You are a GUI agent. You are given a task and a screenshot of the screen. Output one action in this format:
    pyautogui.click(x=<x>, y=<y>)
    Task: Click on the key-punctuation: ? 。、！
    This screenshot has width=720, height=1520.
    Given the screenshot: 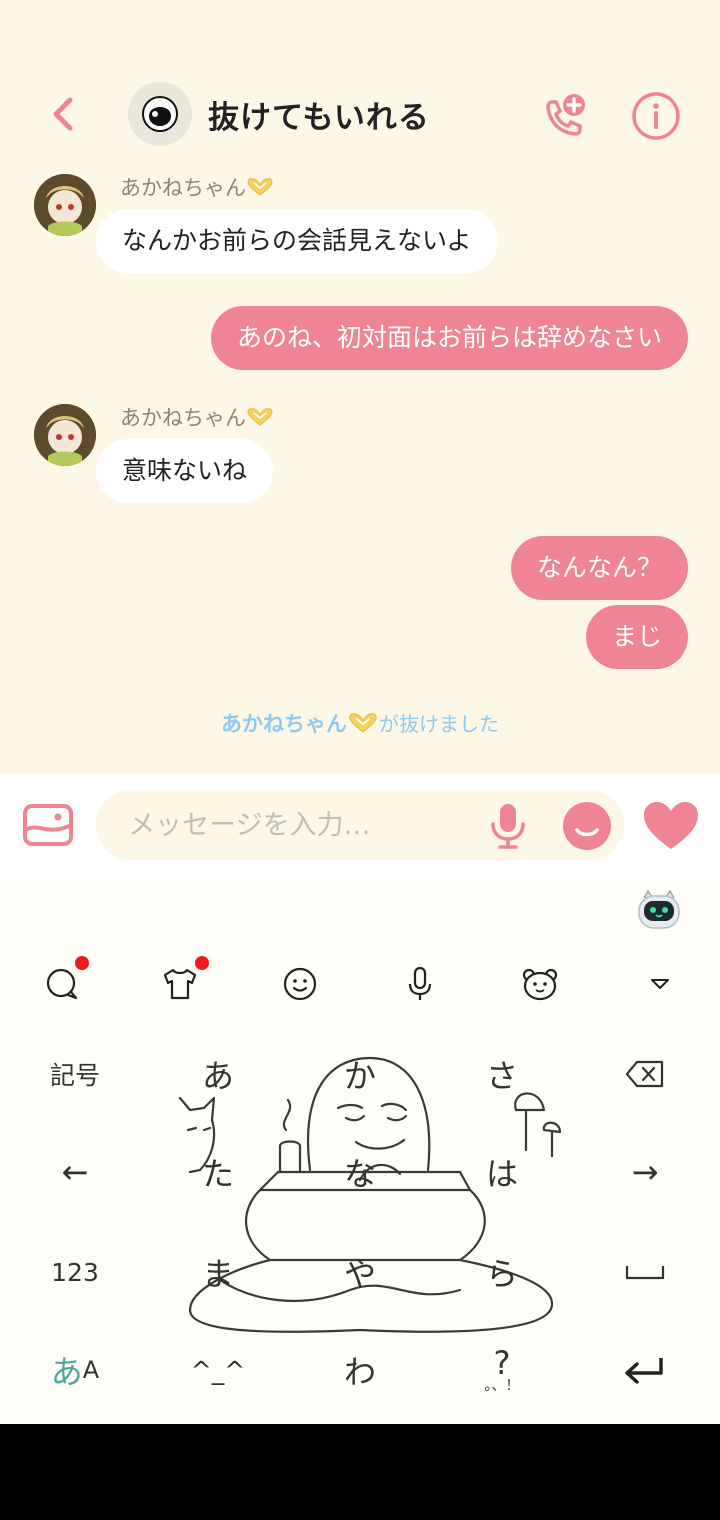 What is the action you would take?
    pyautogui.click(x=502, y=1370)
    